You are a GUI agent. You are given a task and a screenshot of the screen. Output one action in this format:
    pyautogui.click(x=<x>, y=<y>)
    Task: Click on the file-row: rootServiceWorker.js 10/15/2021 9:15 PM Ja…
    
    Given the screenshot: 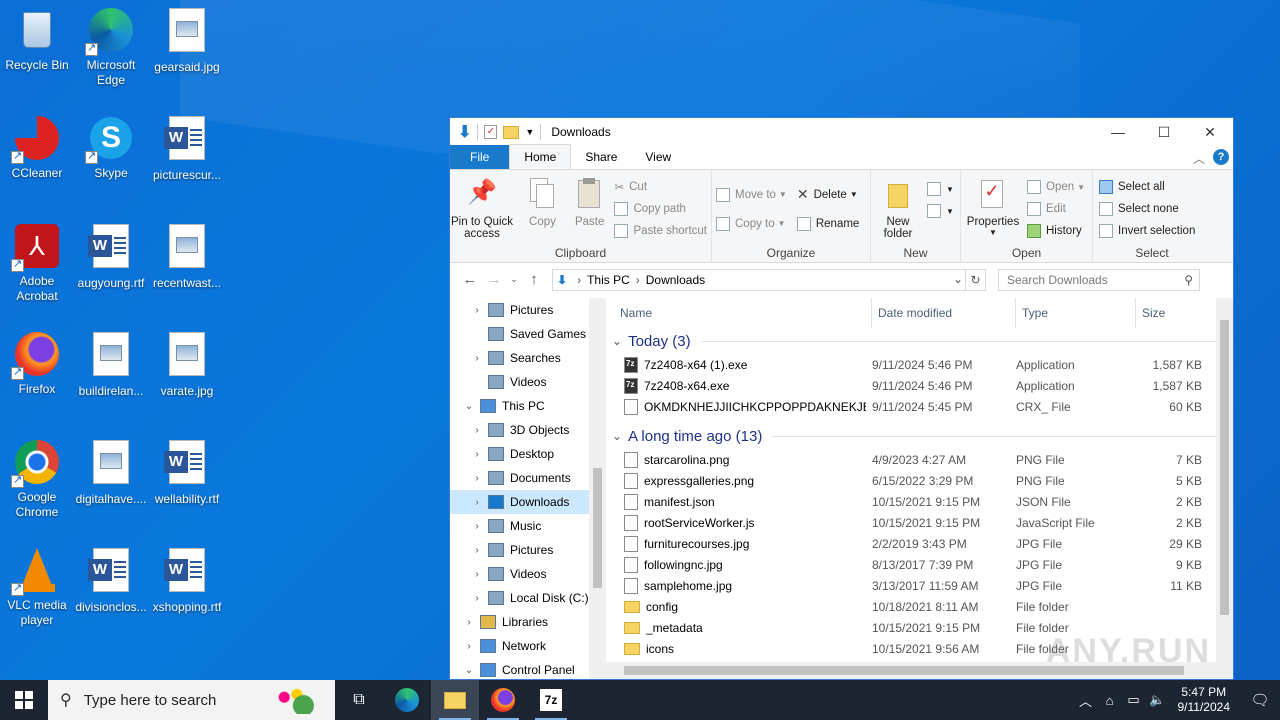 What is the action you would take?
    pyautogui.click(x=919, y=522)
    